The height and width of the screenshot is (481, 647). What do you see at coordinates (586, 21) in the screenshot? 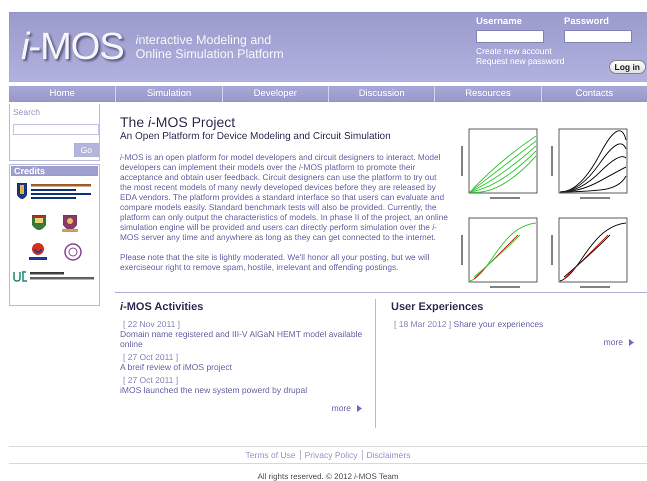
I see `password-label: Password` at bounding box center [586, 21].